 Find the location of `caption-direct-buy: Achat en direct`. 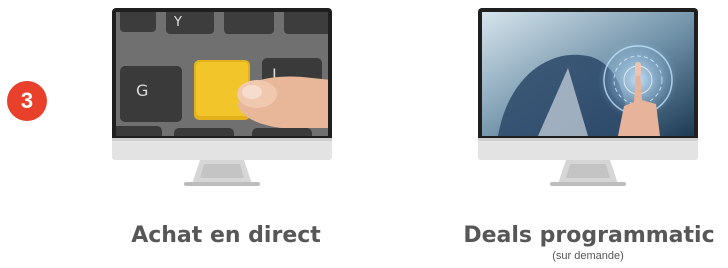

caption-direct-buy: Achat en direct is located at coordinates (226, 235).